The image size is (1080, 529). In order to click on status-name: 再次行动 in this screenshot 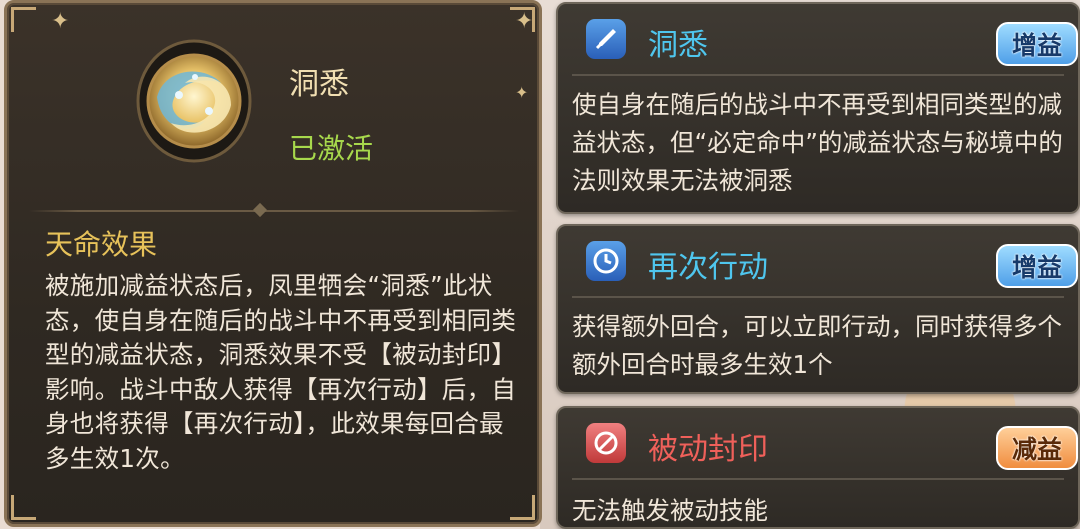, I will do `click(708, 267)`.